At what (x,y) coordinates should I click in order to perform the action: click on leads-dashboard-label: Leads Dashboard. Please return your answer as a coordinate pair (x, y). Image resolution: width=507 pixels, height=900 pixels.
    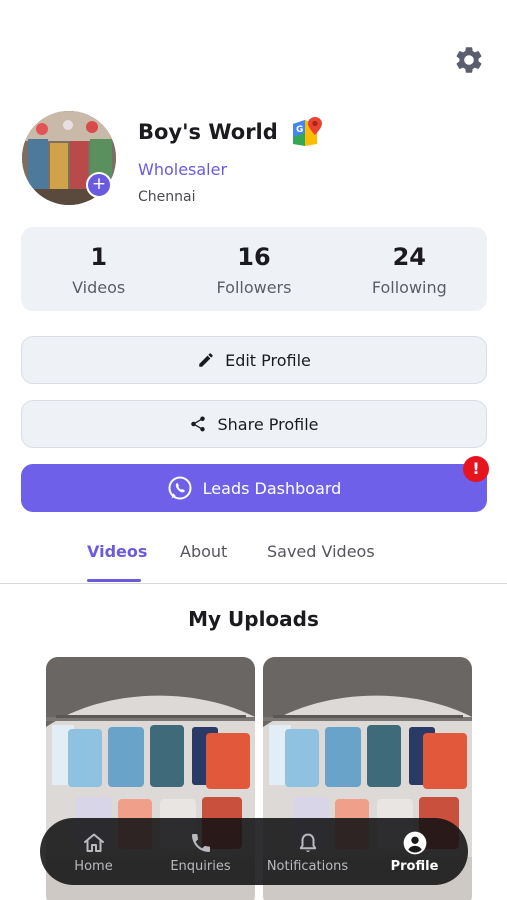
    Looking at the image, I should click on (272, 488).